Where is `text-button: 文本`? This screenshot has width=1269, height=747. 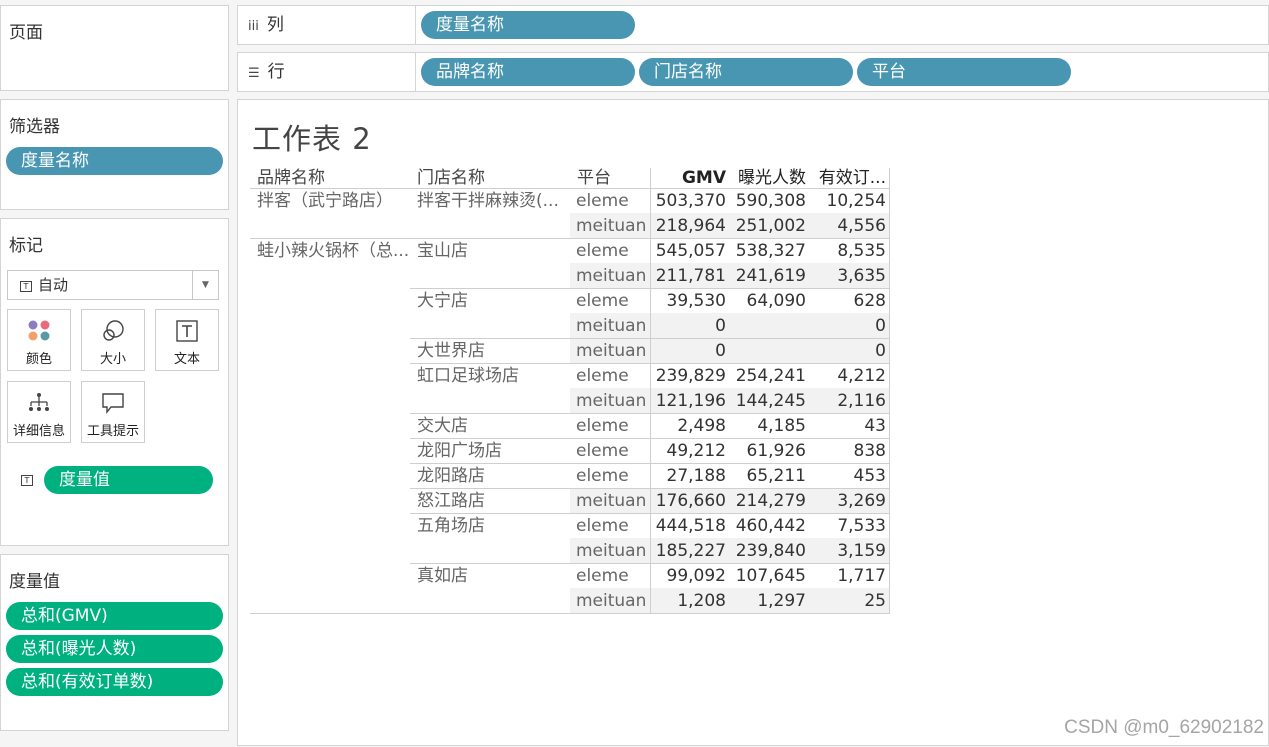 text-button: 文本 is located at coordinates (187, 340).